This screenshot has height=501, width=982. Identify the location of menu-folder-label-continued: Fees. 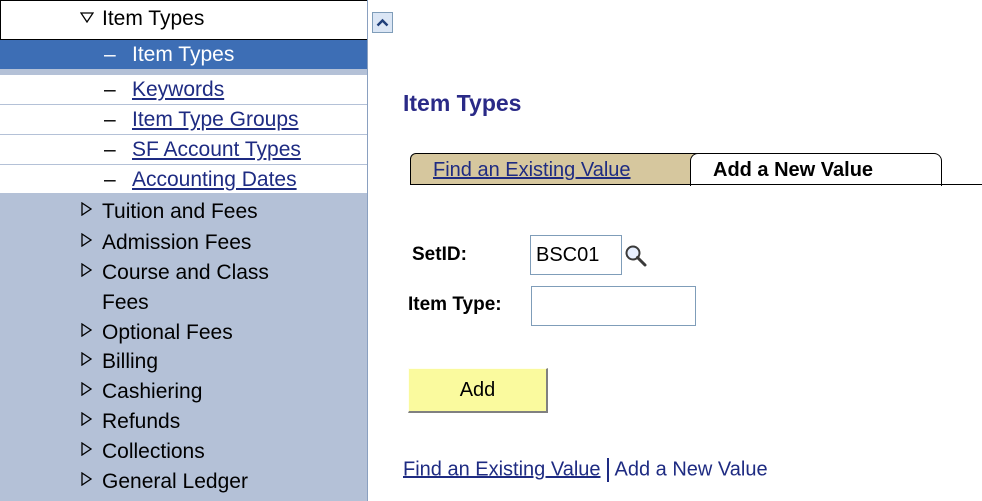
(184, 302).